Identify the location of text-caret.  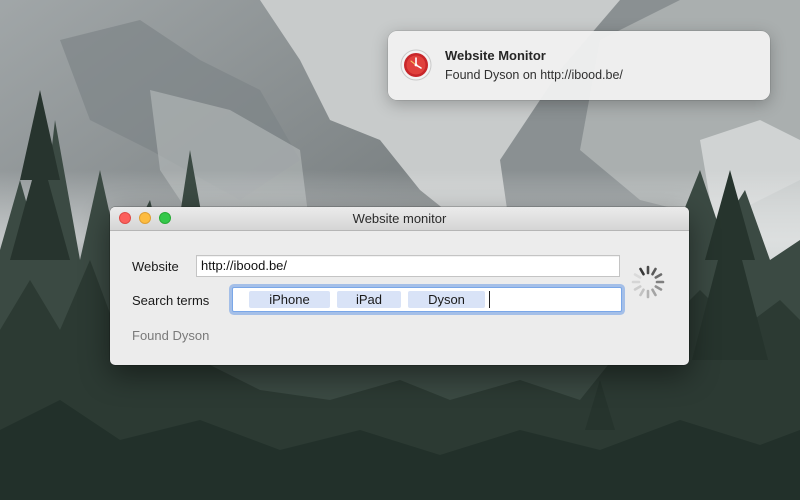
(489, 299).